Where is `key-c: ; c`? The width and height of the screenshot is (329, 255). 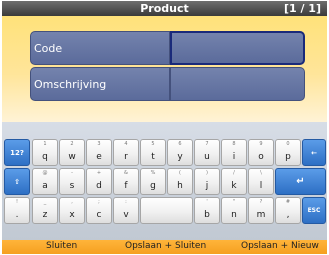
key-c: ; c is located at coordinates (99, 210).